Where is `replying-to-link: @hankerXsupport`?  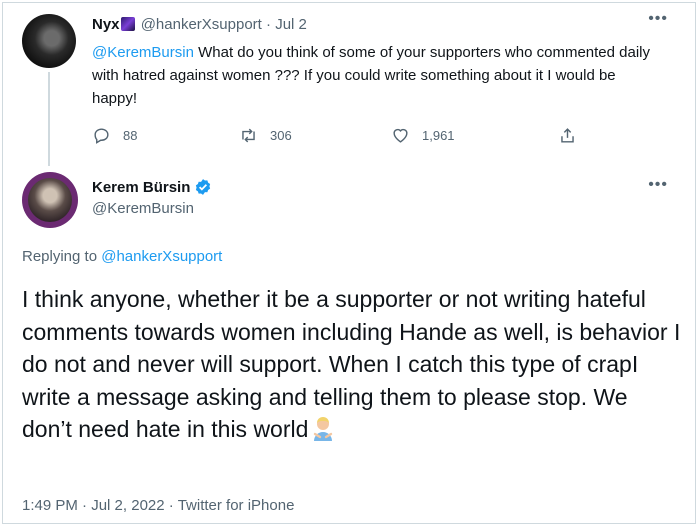 replying-to-link: @hankerXsupport is located at coordinates (161, 256).